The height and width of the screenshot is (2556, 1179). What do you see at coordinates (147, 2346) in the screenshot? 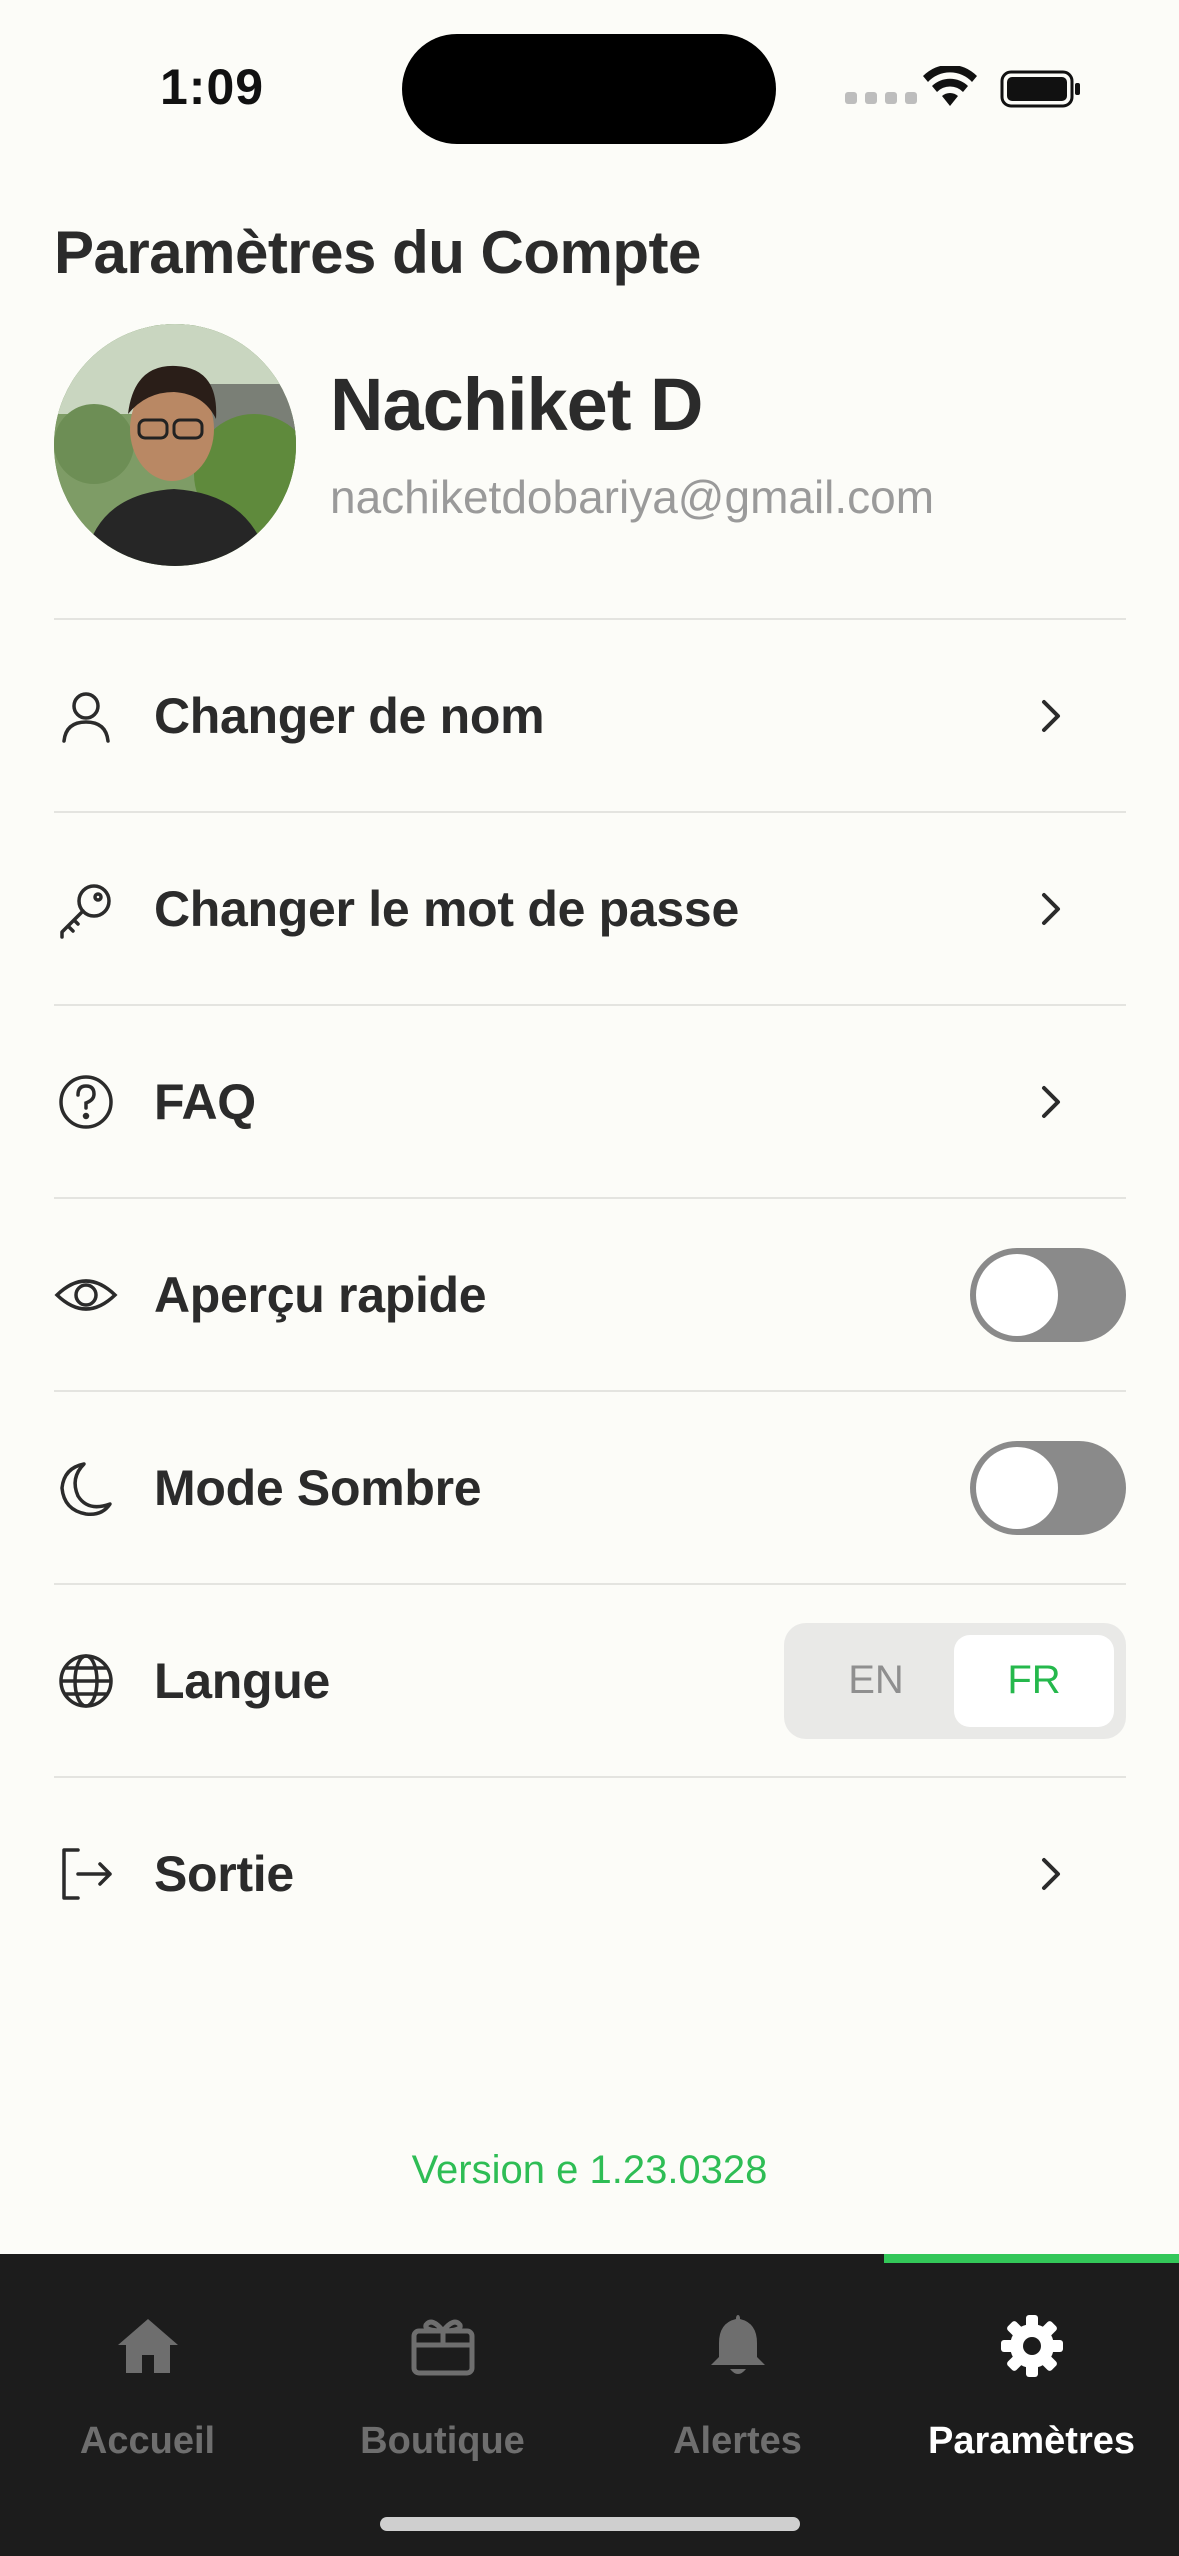
I see `home-icon` at bounding box center [147, 2346].